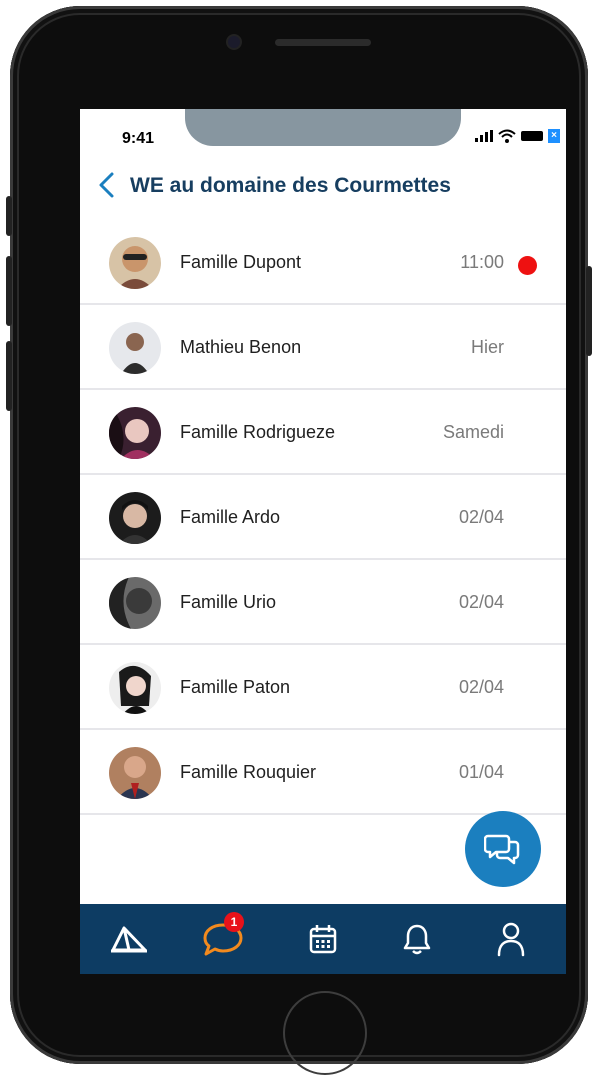  What do you see at coordinates (138, 138) in the screenshot?
I see `status-time: 9:41` at bounding box center [138, 138].